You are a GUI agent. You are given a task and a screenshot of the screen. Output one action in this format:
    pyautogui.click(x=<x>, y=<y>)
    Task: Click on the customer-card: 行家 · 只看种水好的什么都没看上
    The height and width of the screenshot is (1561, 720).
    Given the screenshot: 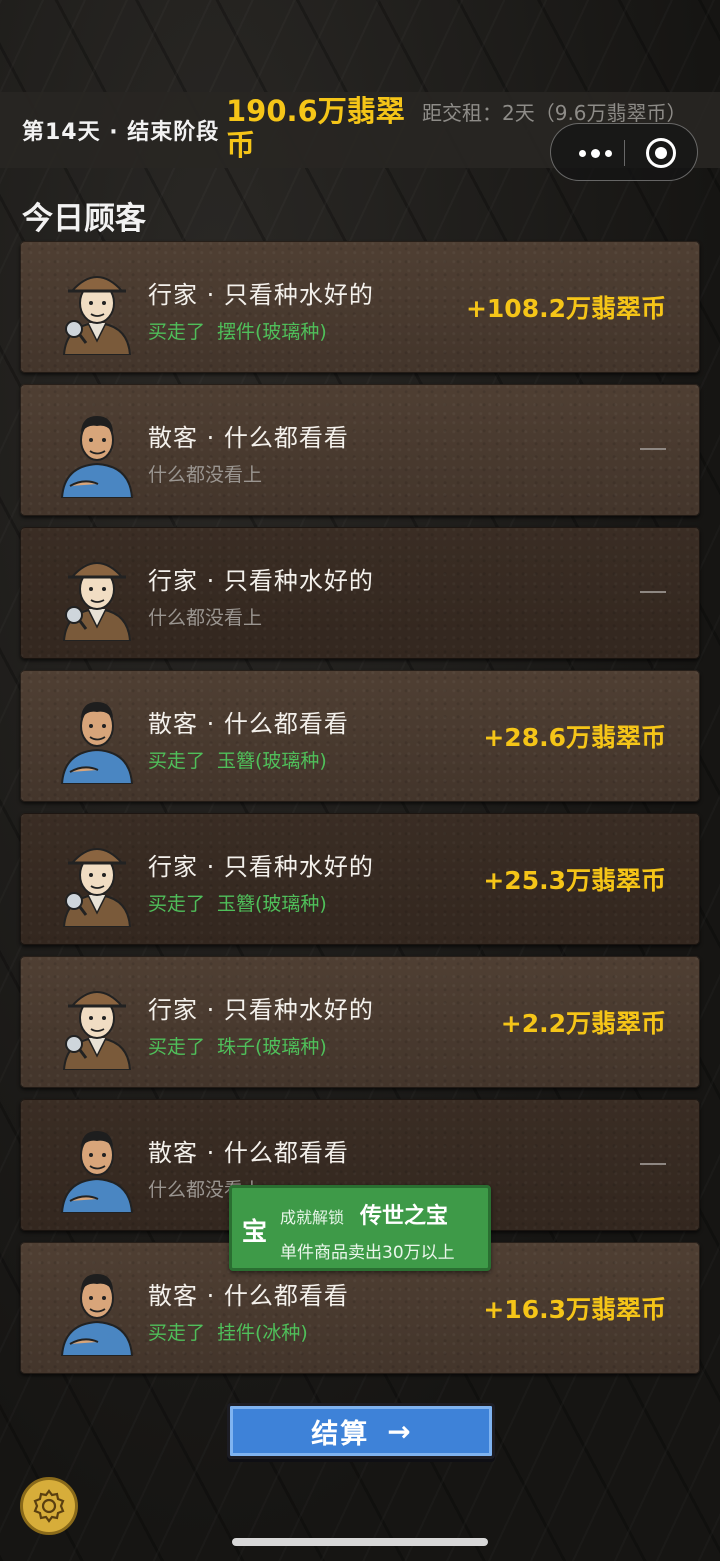 What is the action you would take?
    pyautogui.click(x=360, y=593)
    